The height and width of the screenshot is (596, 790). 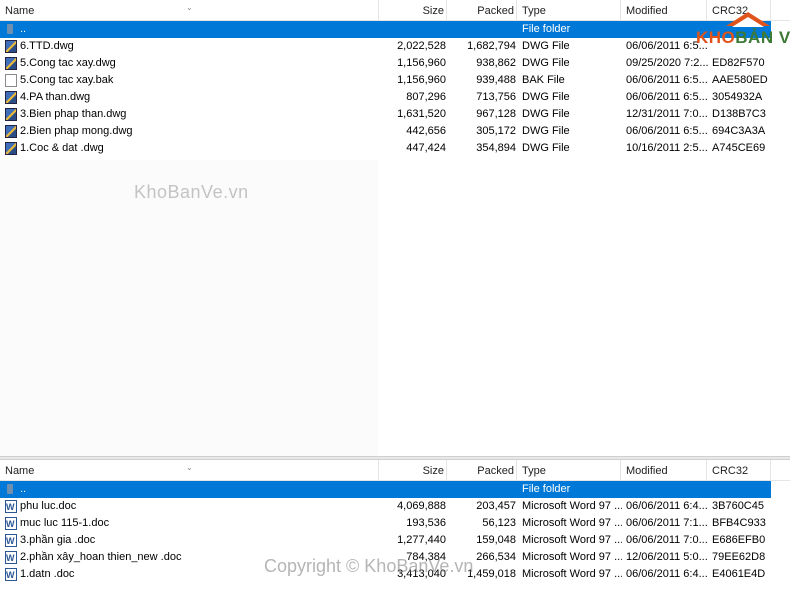 I want to click on file-packed-size: 203,457, so click(x=496, y=506).